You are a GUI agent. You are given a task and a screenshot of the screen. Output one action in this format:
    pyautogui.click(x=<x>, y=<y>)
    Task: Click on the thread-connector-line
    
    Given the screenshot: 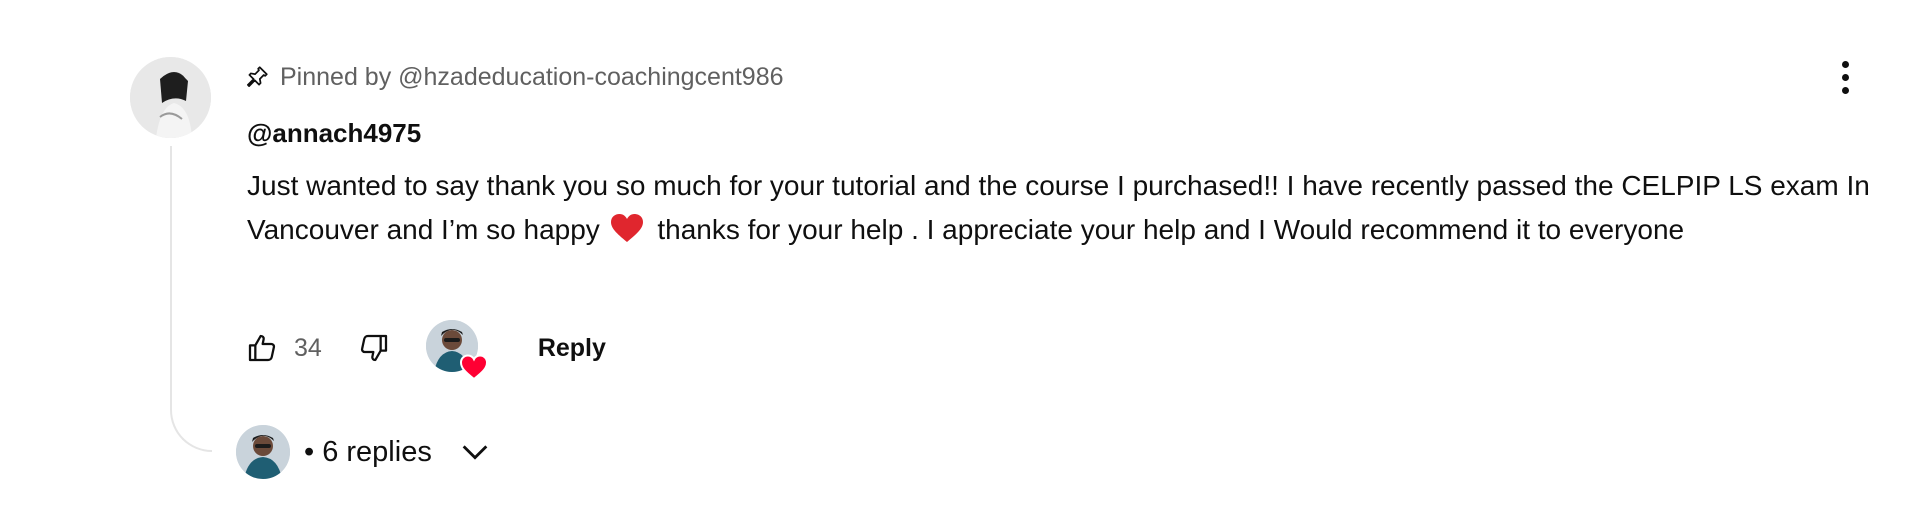 What is the action you would take?
    pyautogui.click(x=191, y=299)
    